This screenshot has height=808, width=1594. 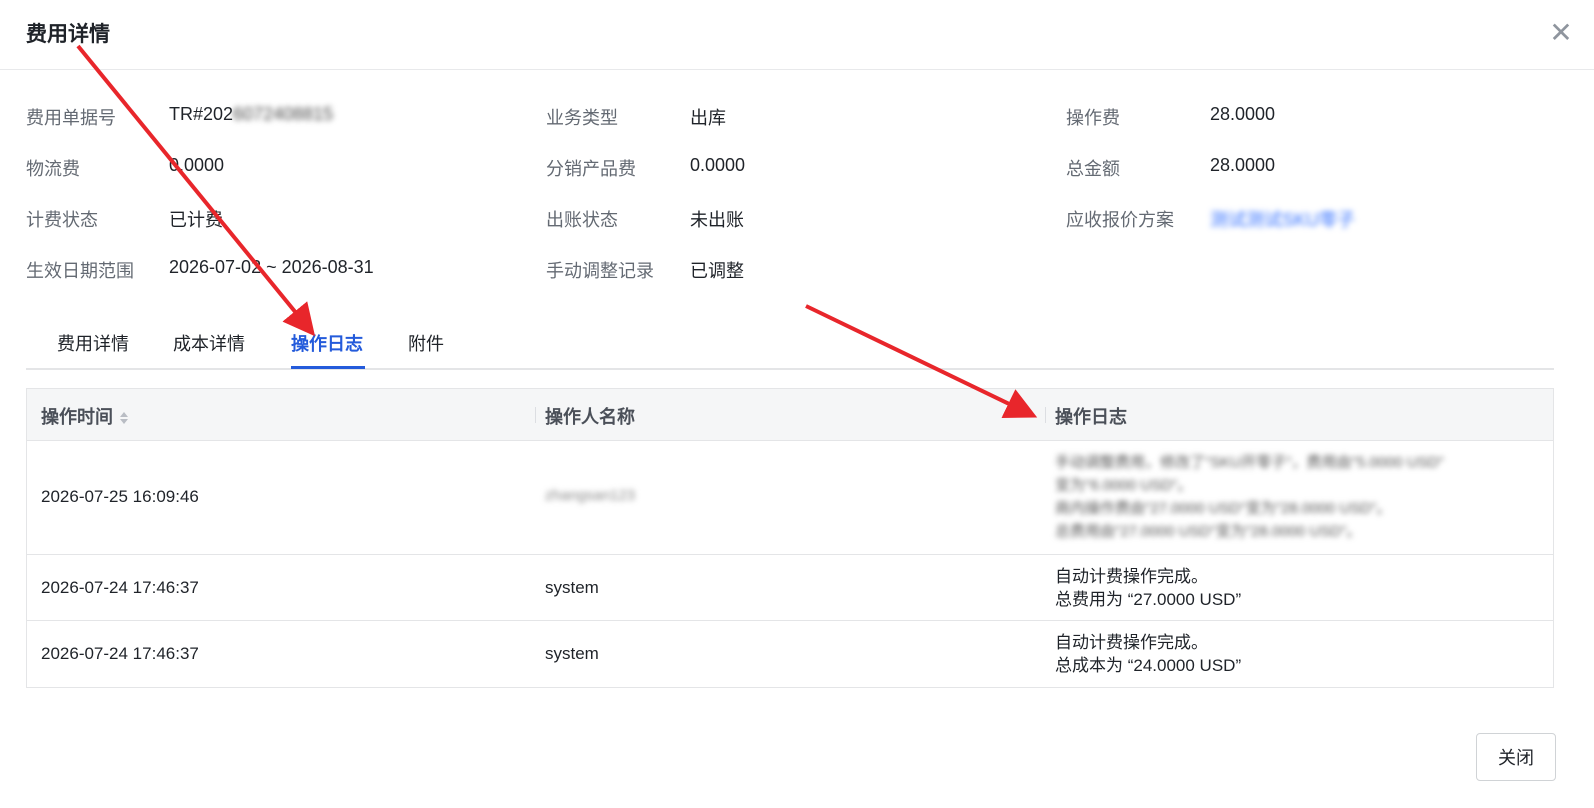 I want to click on date-range-label: 生效日期范围, so click(x=80, y=271).